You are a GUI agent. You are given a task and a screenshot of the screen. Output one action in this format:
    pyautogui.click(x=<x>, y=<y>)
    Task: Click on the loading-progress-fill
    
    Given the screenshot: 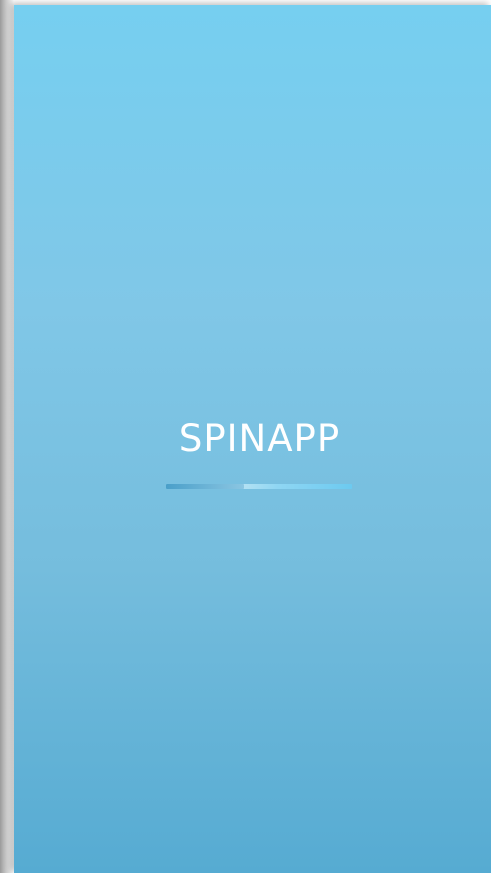 What is the action you would take?
    pyautogui.click(x=205, y=486)
    